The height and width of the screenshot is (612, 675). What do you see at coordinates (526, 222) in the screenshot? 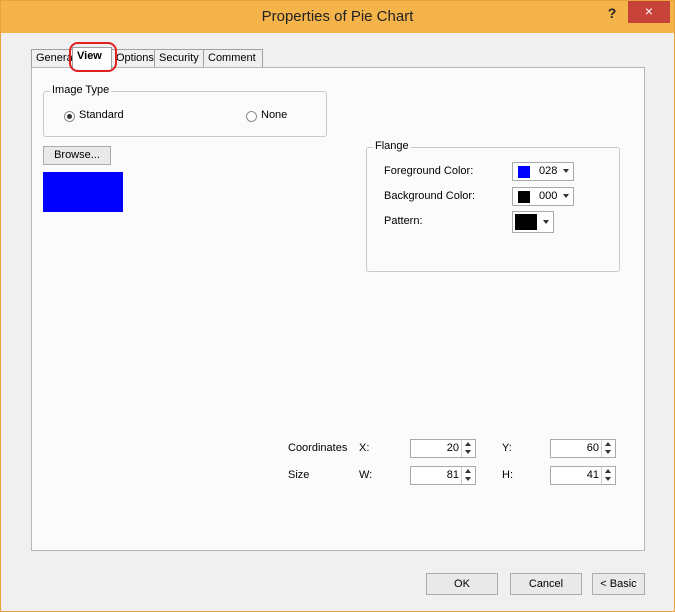
I see `pattern-swatch` at bounding box center [526, 222].